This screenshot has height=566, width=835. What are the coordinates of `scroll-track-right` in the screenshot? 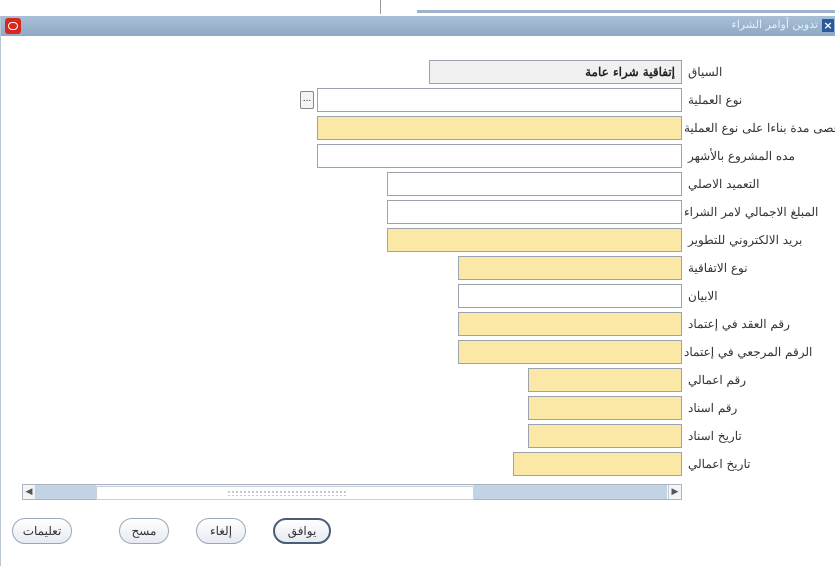 It's located at (570, 492).